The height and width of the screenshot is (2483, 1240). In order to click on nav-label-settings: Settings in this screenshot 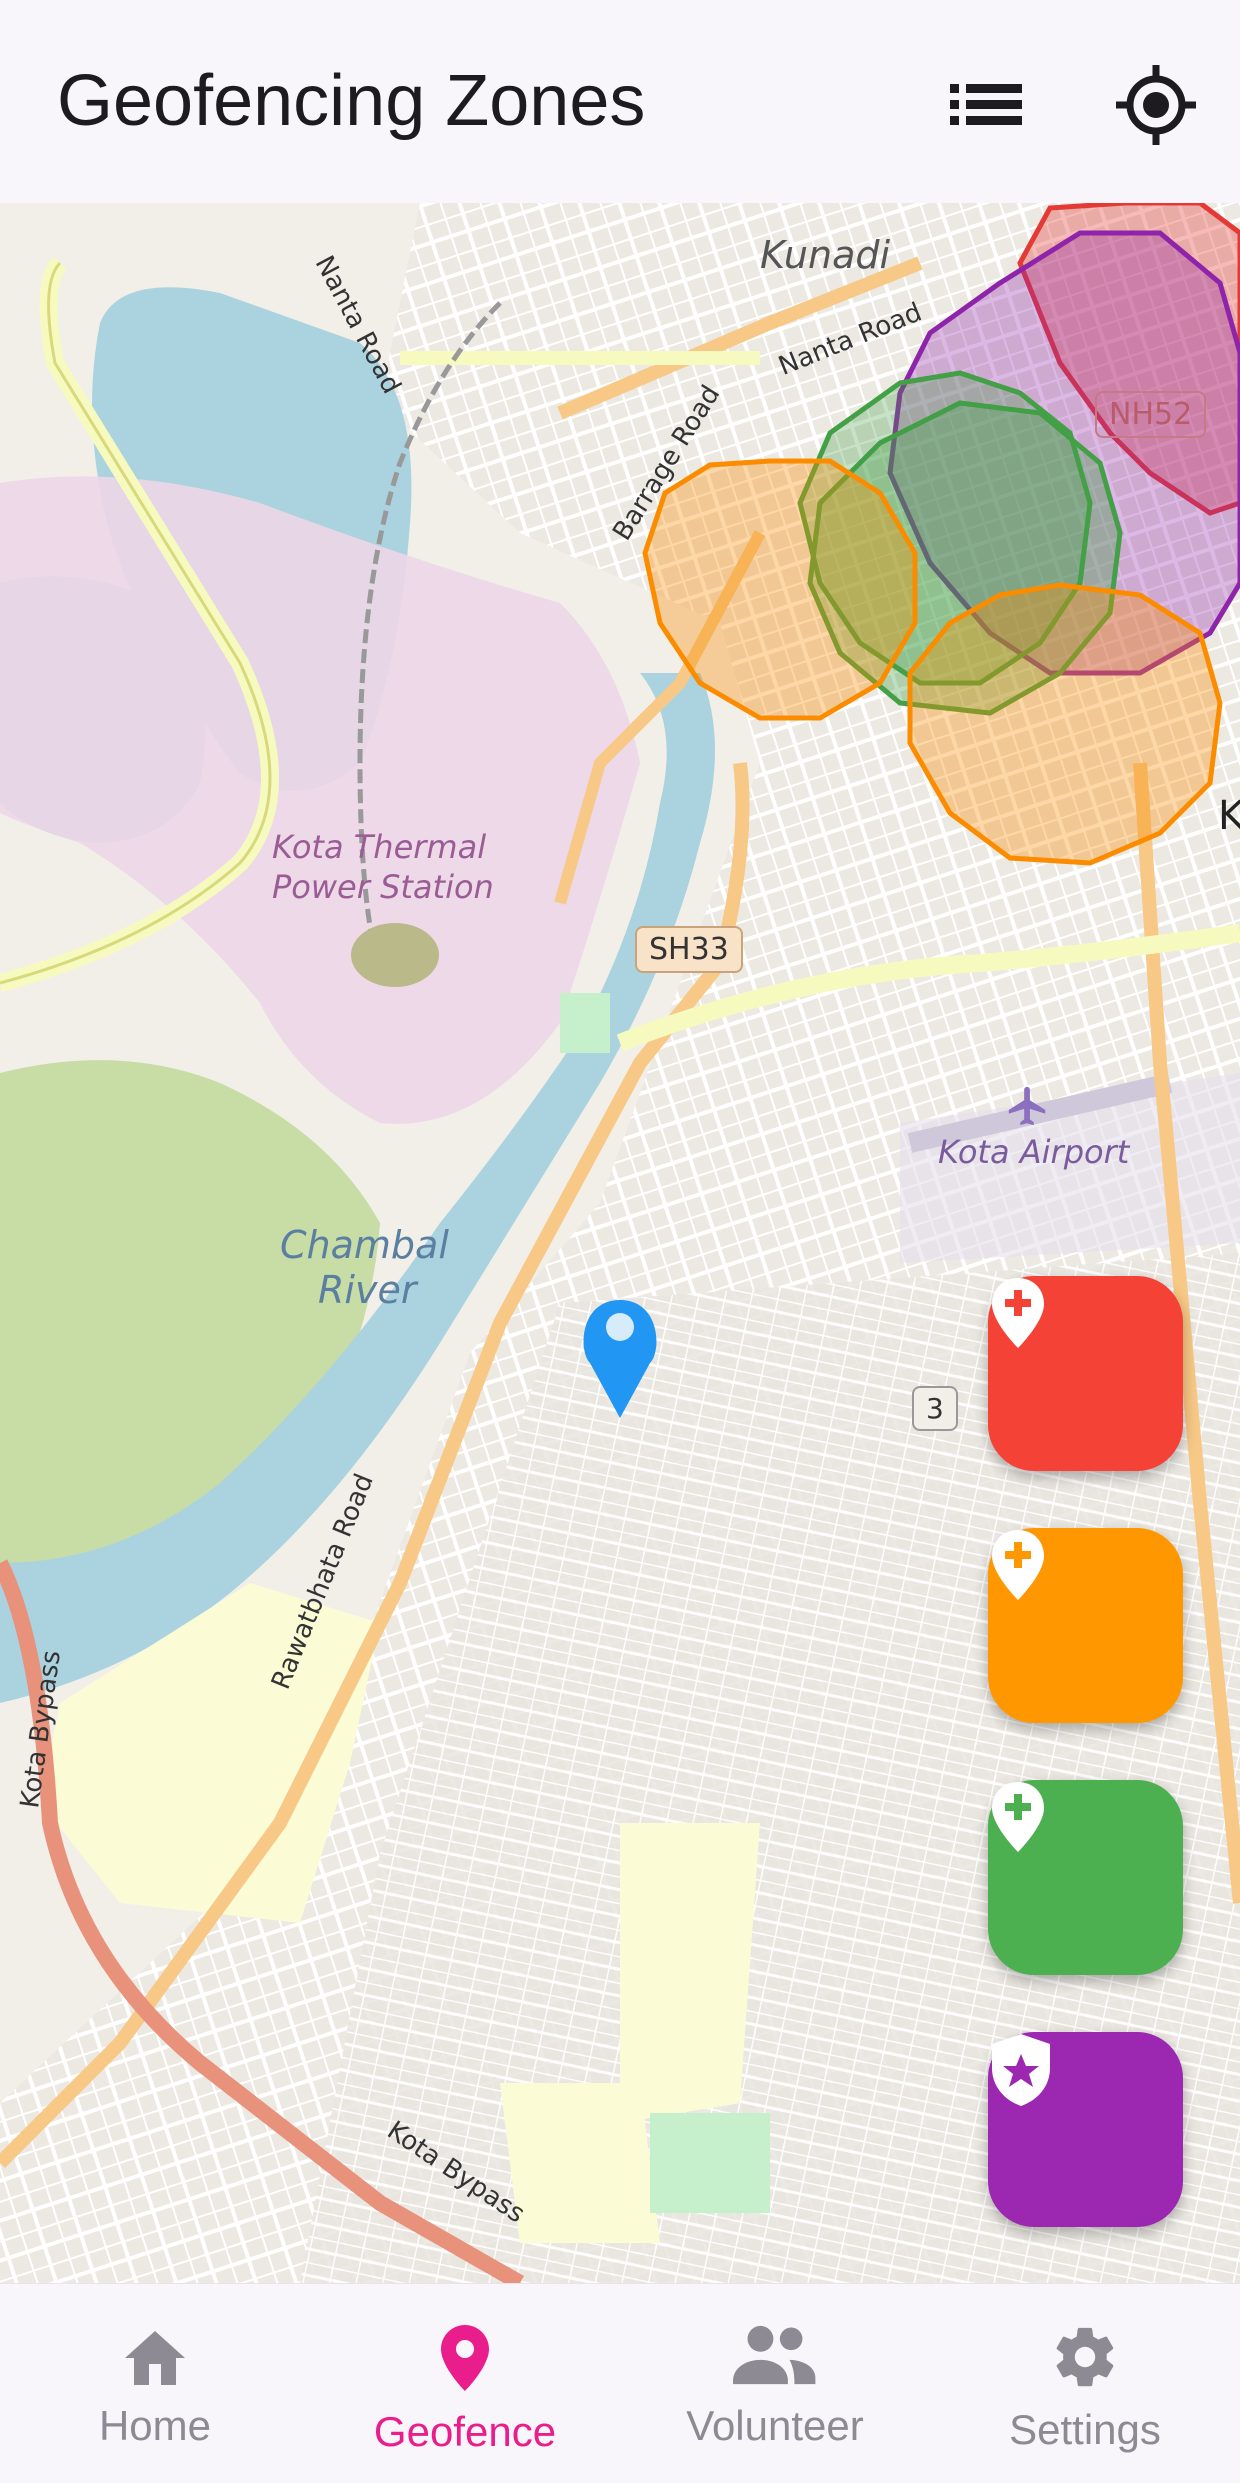, I will do `click(1085, 2429)`.